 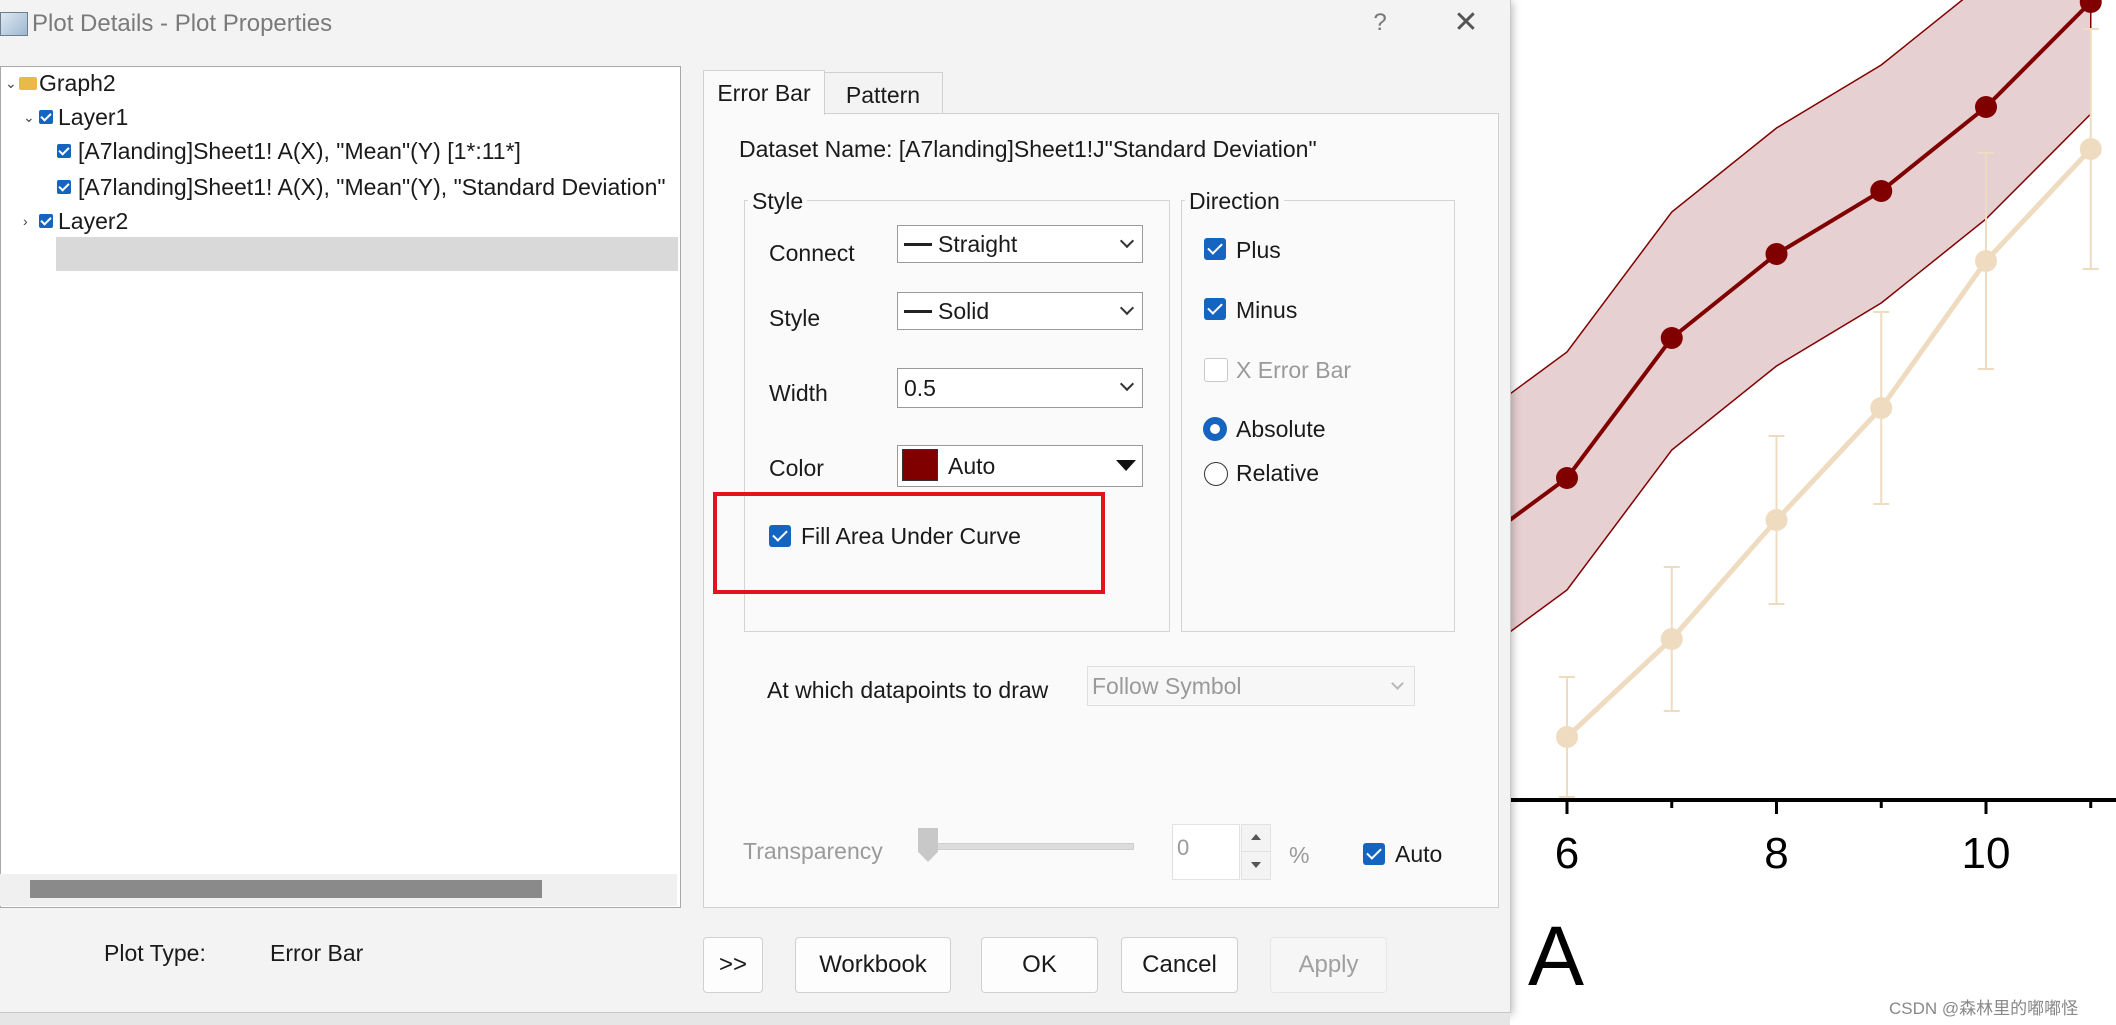 I want to click on title-bar: Plot Details - Plot Properties ? ✕, so click(x=755, y=24).